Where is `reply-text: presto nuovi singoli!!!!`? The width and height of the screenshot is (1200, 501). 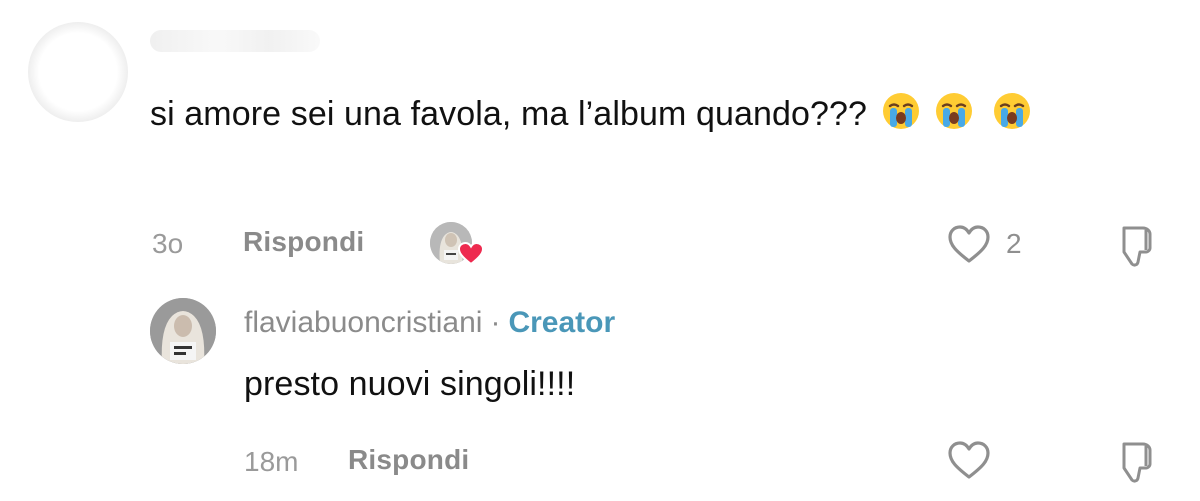
reply-text: presto nuovi singoli!!!! is located at coordinates (410, 384).